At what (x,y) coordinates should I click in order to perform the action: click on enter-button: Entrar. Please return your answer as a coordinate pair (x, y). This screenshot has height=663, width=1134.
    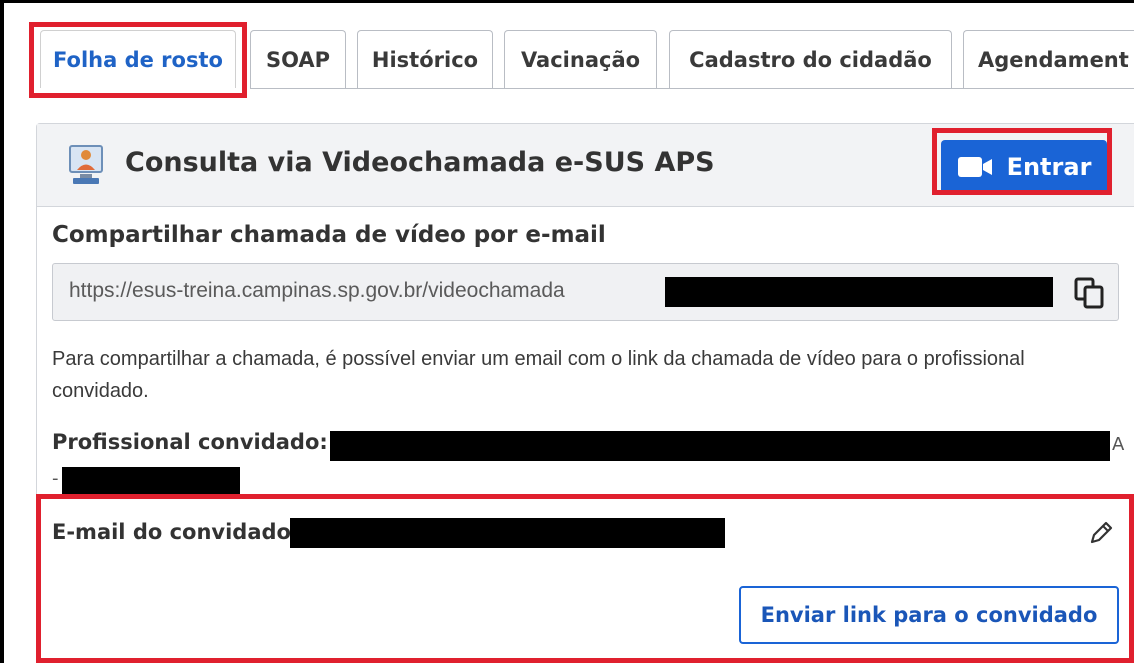
    Looking at the image, I should click on (1024, 167).